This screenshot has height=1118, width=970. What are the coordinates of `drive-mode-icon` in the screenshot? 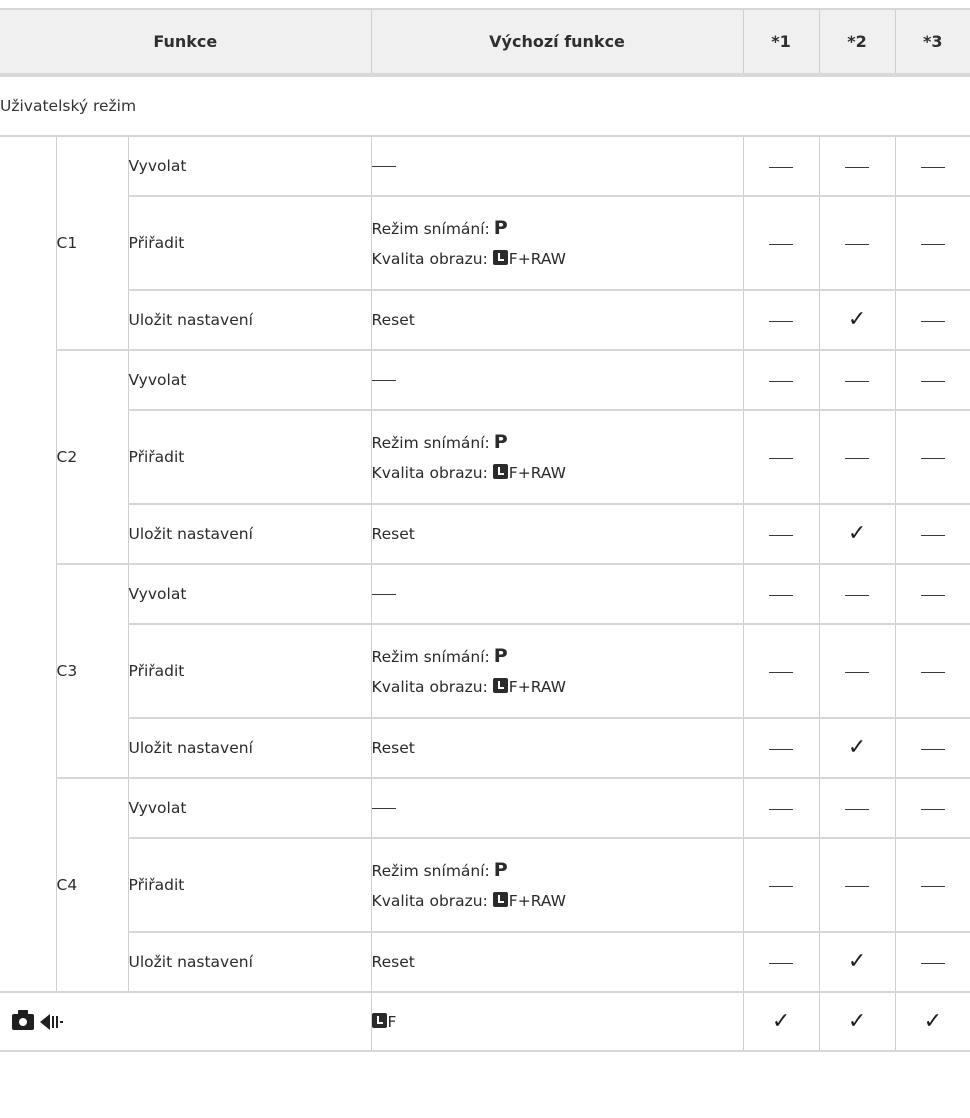 It's located at (53, 1022).